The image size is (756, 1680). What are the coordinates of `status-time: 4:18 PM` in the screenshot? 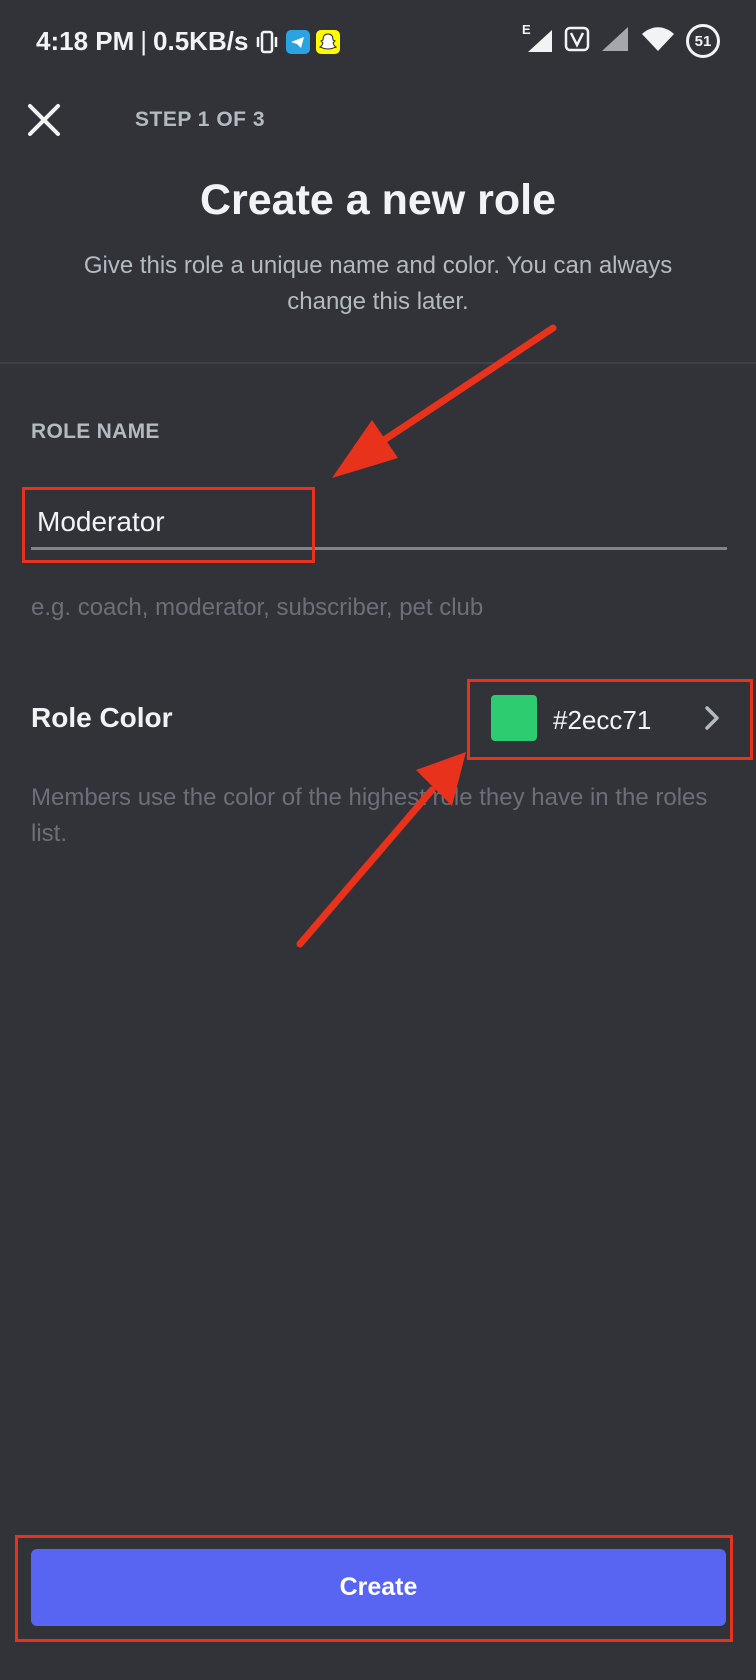 It's located at (85, 41).